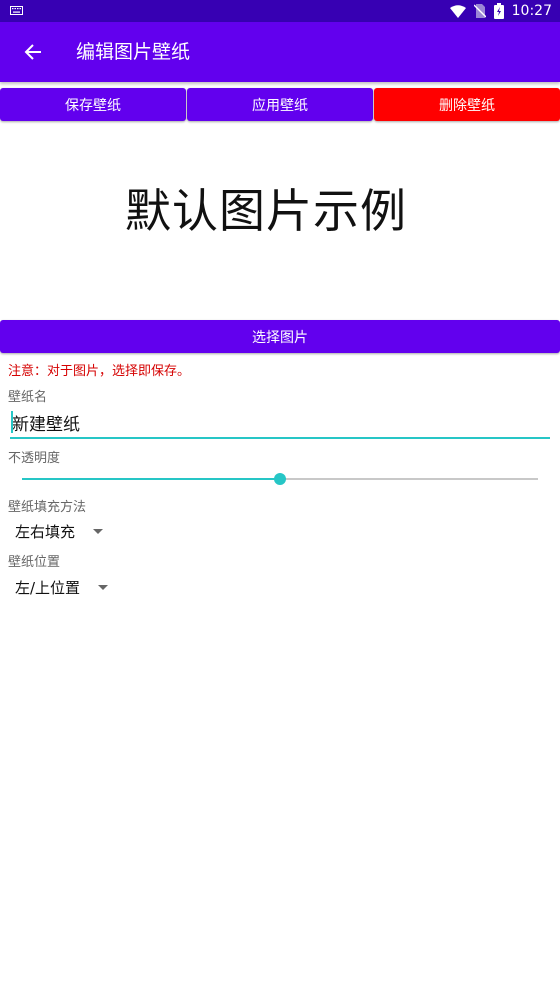 Image resolution: width=560 pixels, height=997 pixels. I want to click on fill-method-value: 左右填充, so click(45, 531).